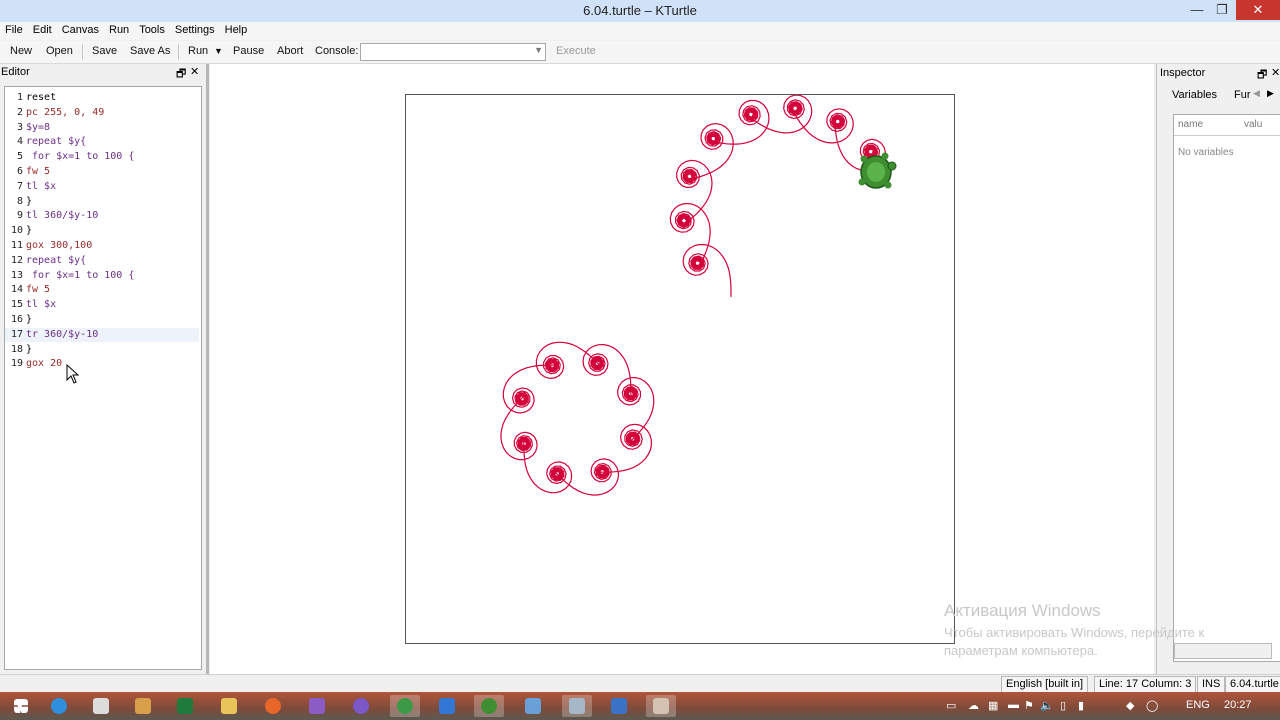 The image size is (1280, 720). I want to click on kturtle-icon, so click(489, 706).